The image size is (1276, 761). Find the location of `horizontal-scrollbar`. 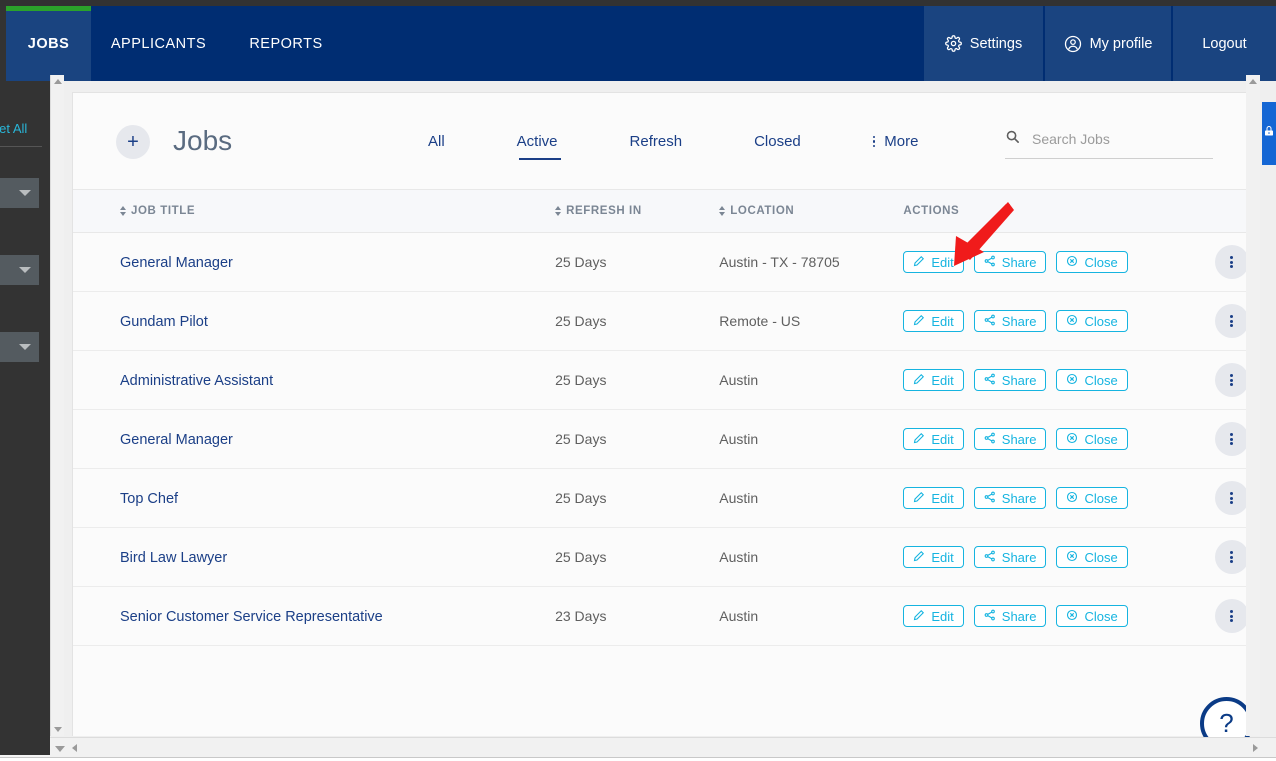

horizontal-scrollbar is located at coordinates (663, 747).